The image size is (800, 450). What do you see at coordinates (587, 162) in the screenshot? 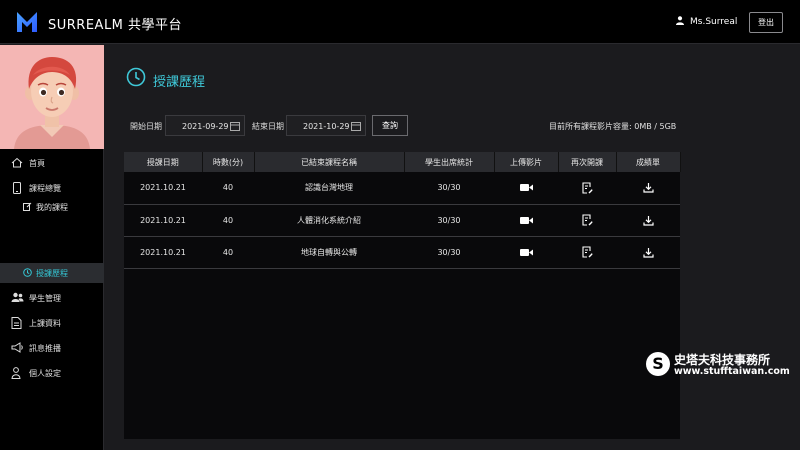
I see `column-header-reopen: 再次開課` at bounding box center [587, 162].